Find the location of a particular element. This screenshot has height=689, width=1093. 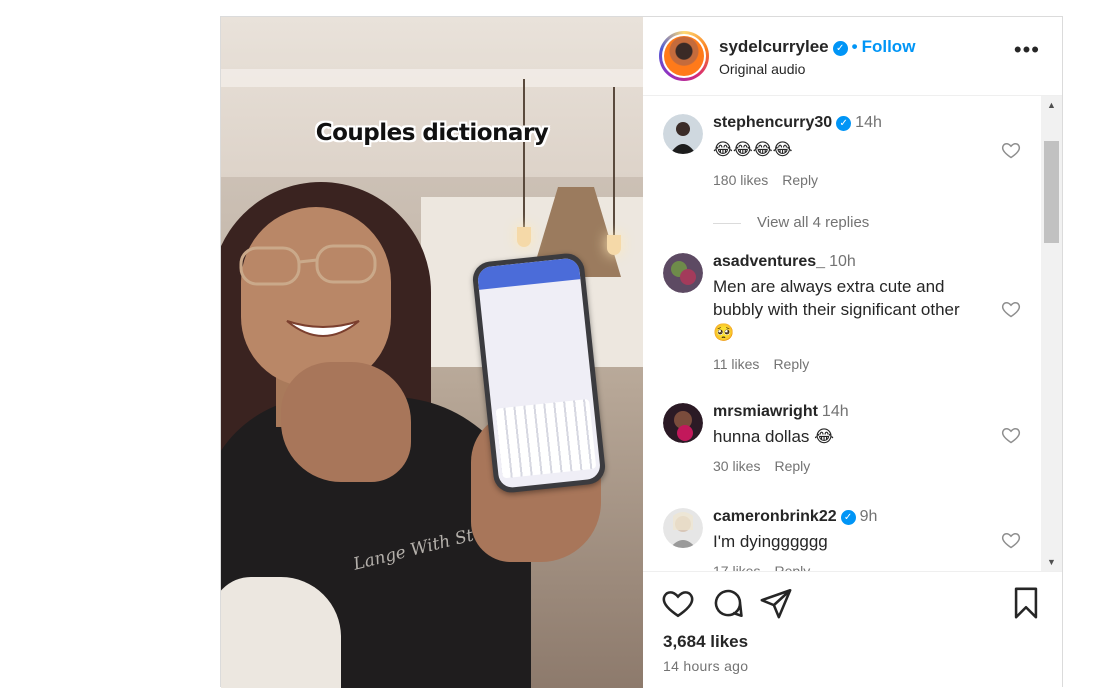

bookmark-icon is located at coordinates (1026, 603).